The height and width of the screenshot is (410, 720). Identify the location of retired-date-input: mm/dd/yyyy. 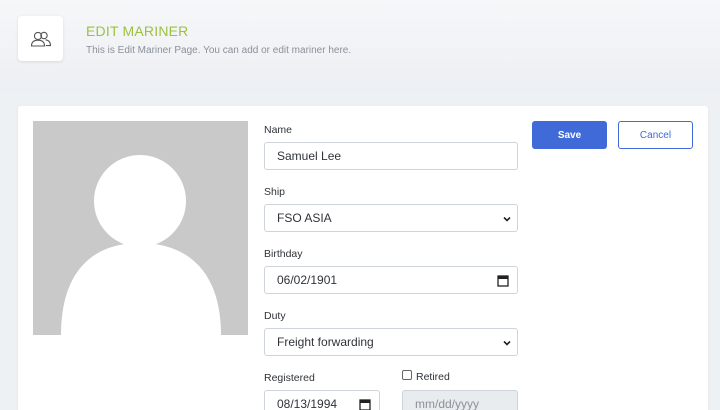
(460, 400).